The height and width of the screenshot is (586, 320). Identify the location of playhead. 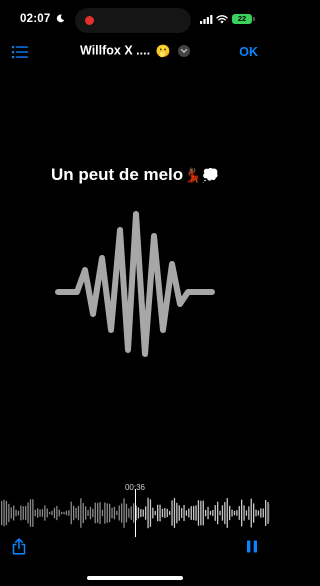
(135, 513).